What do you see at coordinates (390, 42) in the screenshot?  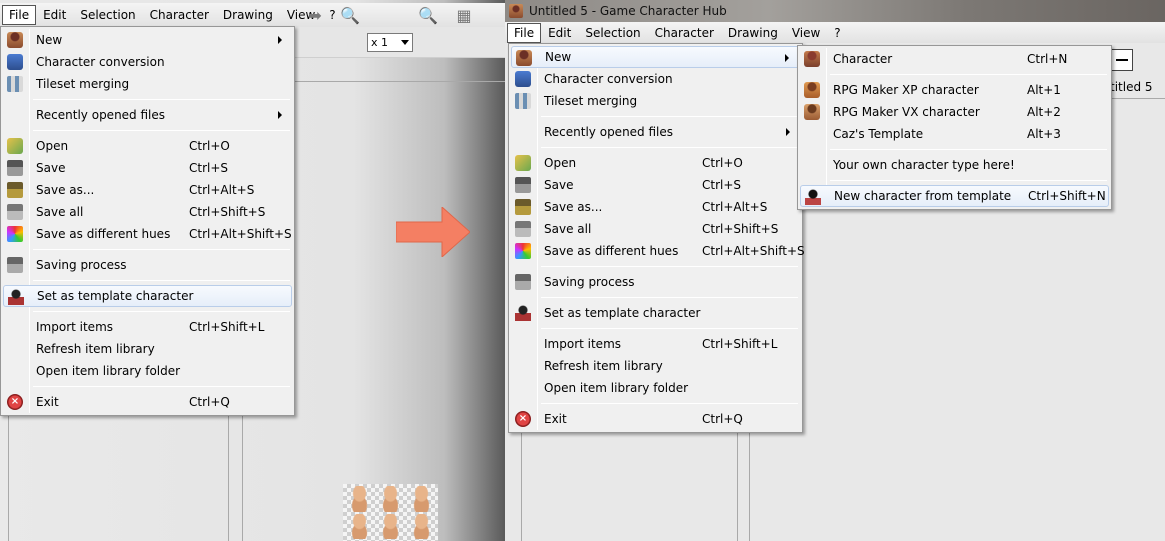 I see `zoom-select: x 1` at bounding box center [390, 42].